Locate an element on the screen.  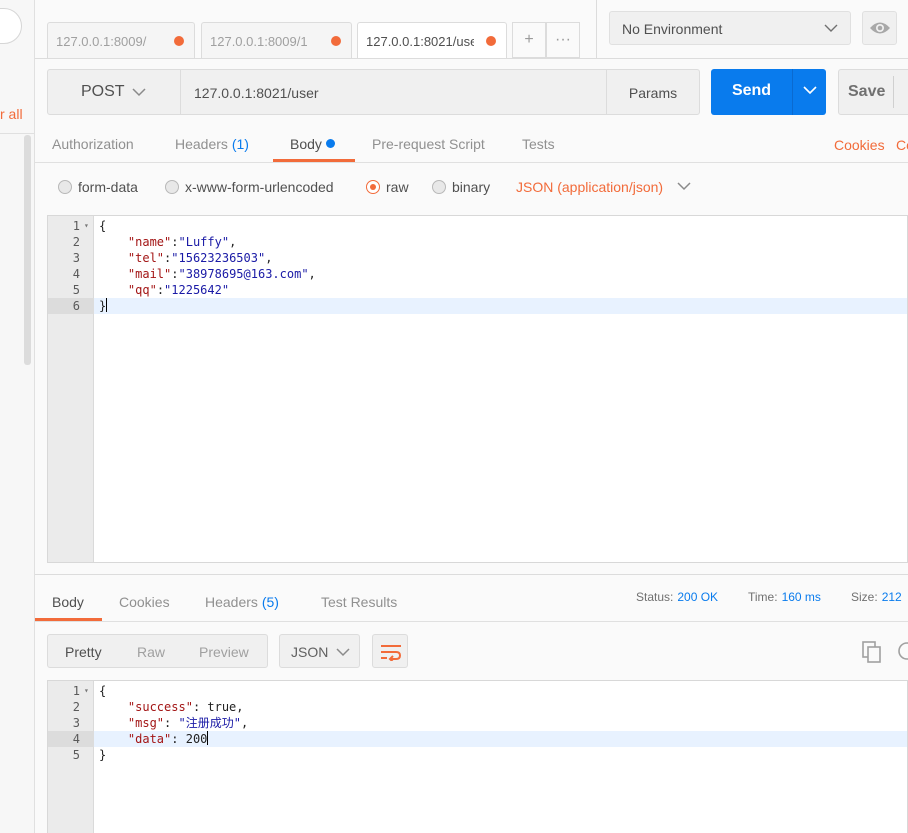
json-punctuation: } is located at coordinates (103, 306).